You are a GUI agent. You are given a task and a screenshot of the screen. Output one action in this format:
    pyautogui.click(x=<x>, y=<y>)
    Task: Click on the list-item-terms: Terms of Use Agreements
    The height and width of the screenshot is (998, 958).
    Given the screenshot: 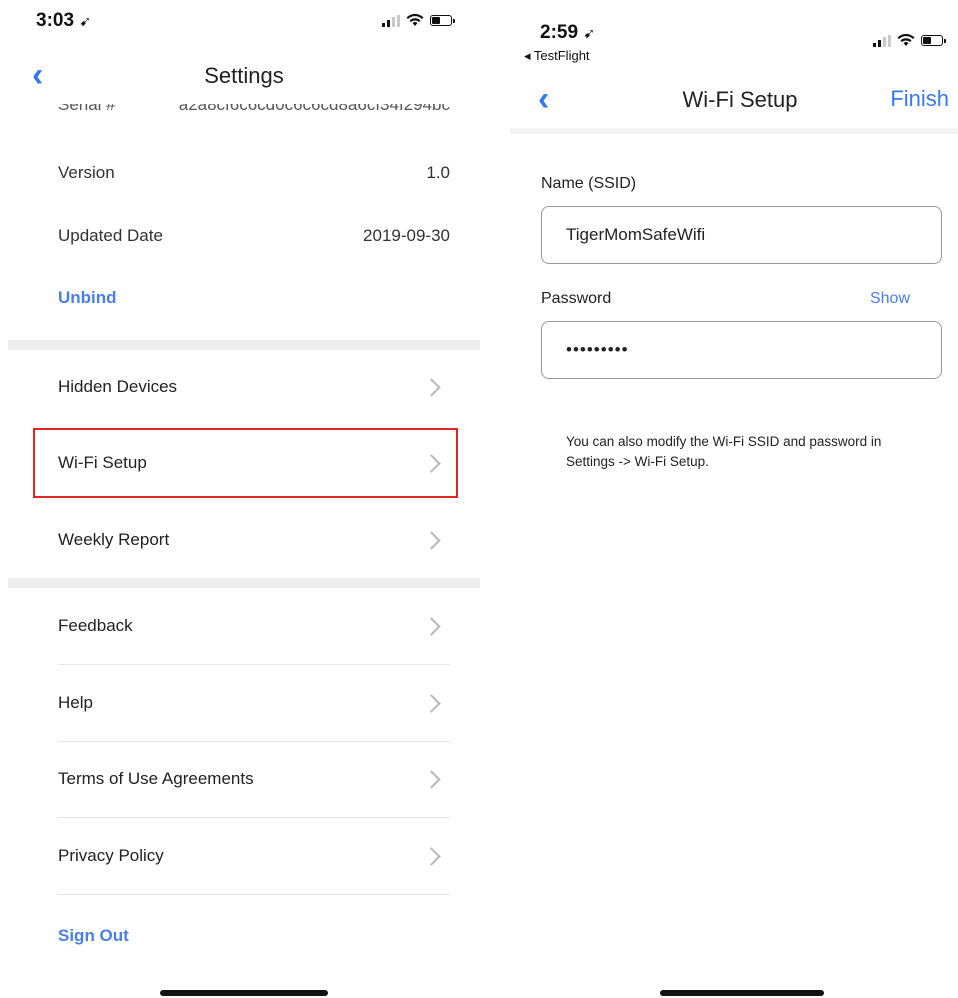 What is the action you would take?
    pyautogui.click(x=254, y=779)
    